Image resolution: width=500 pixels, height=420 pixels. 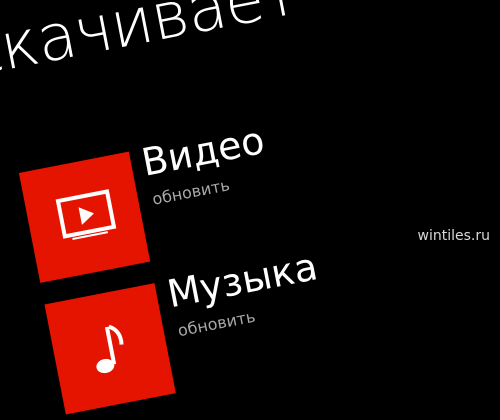 I want to click on music-icon, so click(x=110, y=349).